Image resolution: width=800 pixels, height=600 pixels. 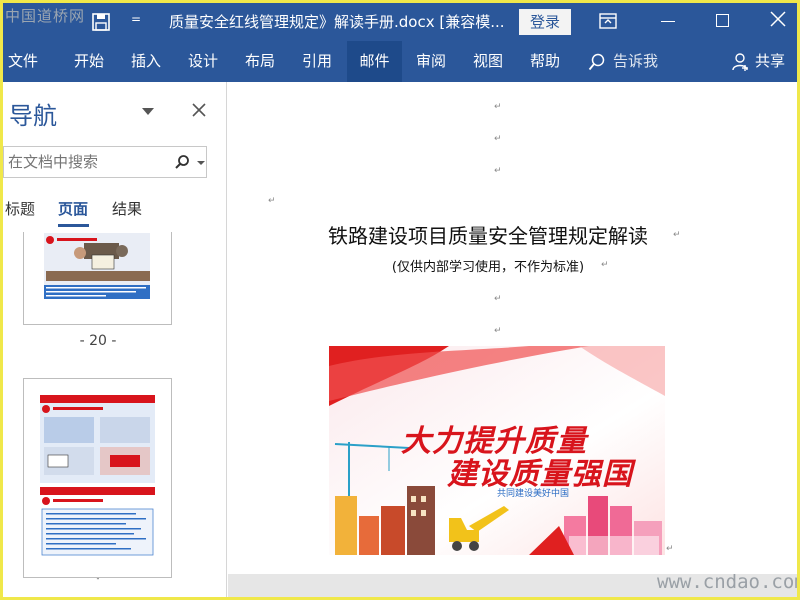 I want to click on chevron-down-icon, so click(x=148, y=111).